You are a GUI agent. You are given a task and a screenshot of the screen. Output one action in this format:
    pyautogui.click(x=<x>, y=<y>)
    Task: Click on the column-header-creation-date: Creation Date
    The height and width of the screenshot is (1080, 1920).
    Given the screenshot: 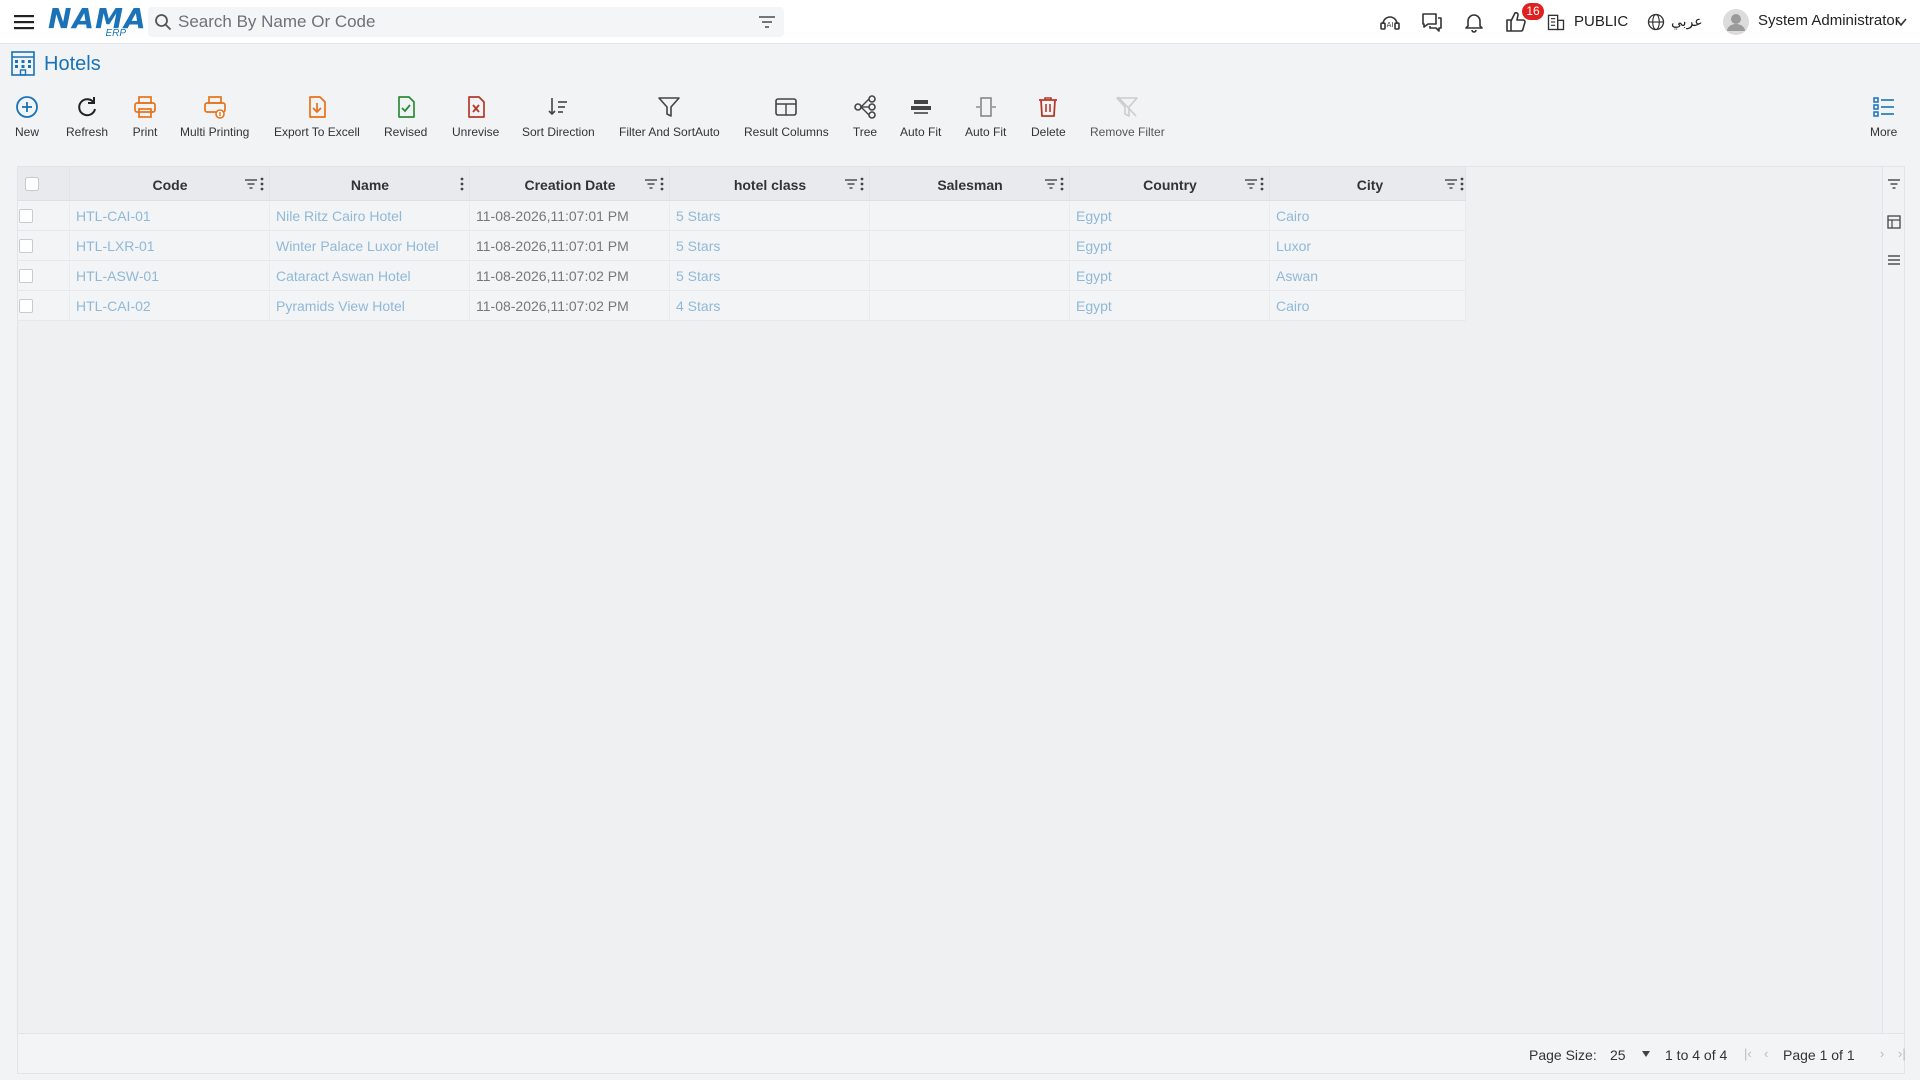 What is the action you would take?
    pyautogui.click(x=570, y=184)
    